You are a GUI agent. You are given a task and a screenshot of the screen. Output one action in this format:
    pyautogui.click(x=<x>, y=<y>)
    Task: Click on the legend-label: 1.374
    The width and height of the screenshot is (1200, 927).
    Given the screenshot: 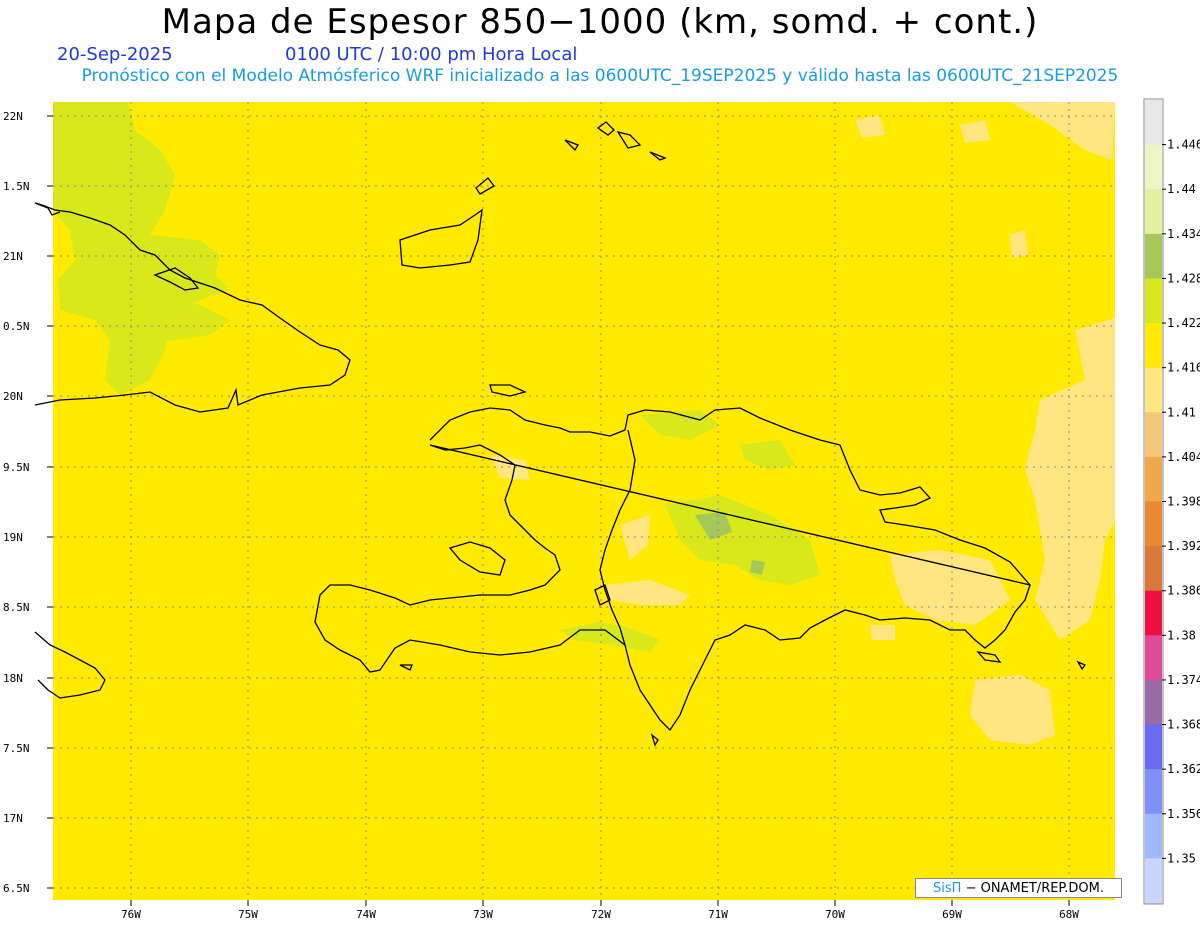 What is the action you would take?
    pyautogui.click(x=1183, y=680)
    